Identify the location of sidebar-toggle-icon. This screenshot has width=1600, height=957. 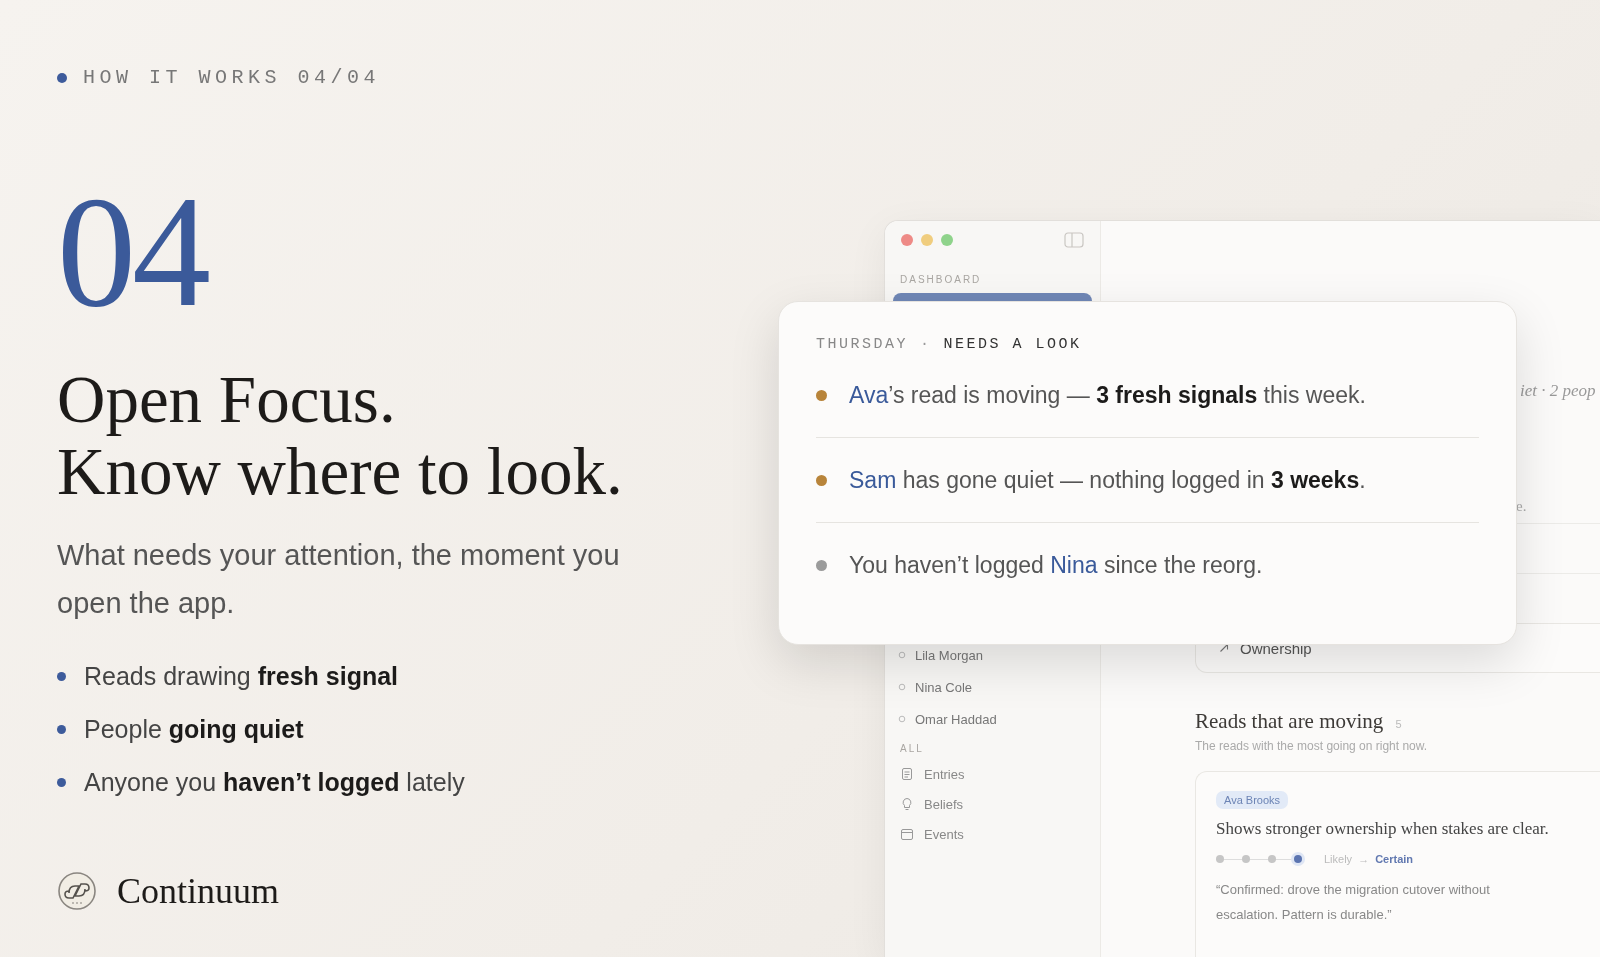
(1074, 240).